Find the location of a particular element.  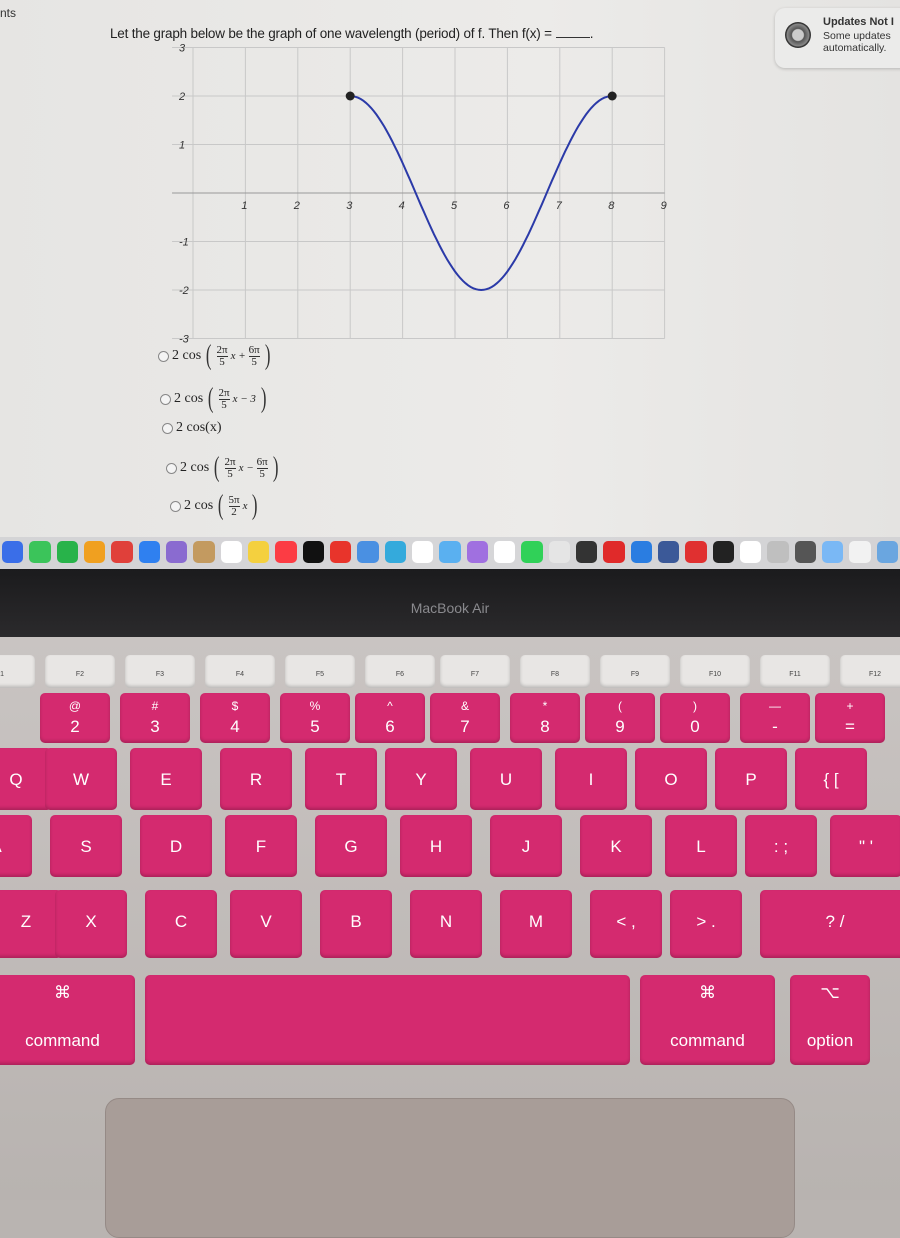

answer-choice: 2 cos(2π 5 x +6π 5) is located at coordinates (215, 356).